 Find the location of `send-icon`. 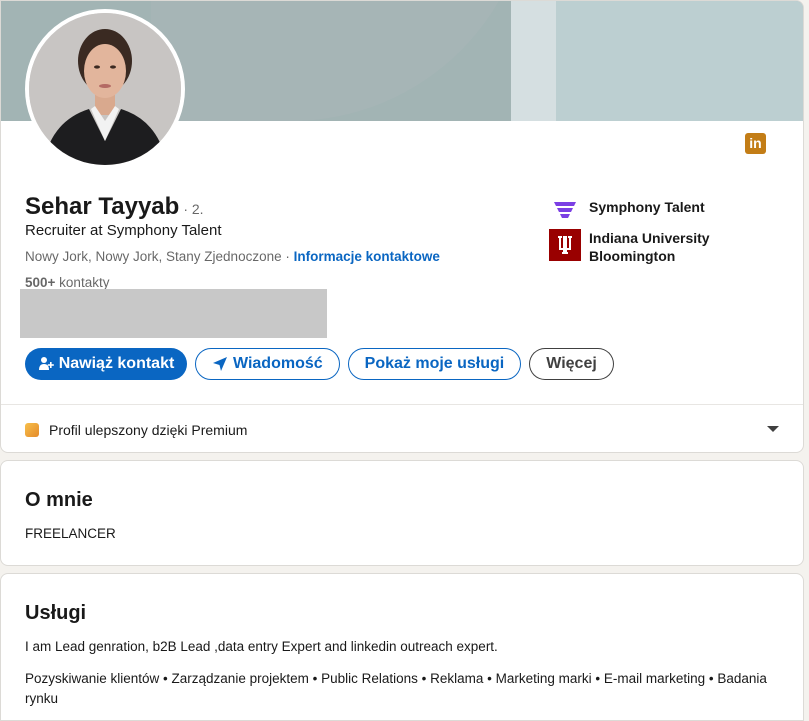

send-icon is located at coordinates (220, 364).